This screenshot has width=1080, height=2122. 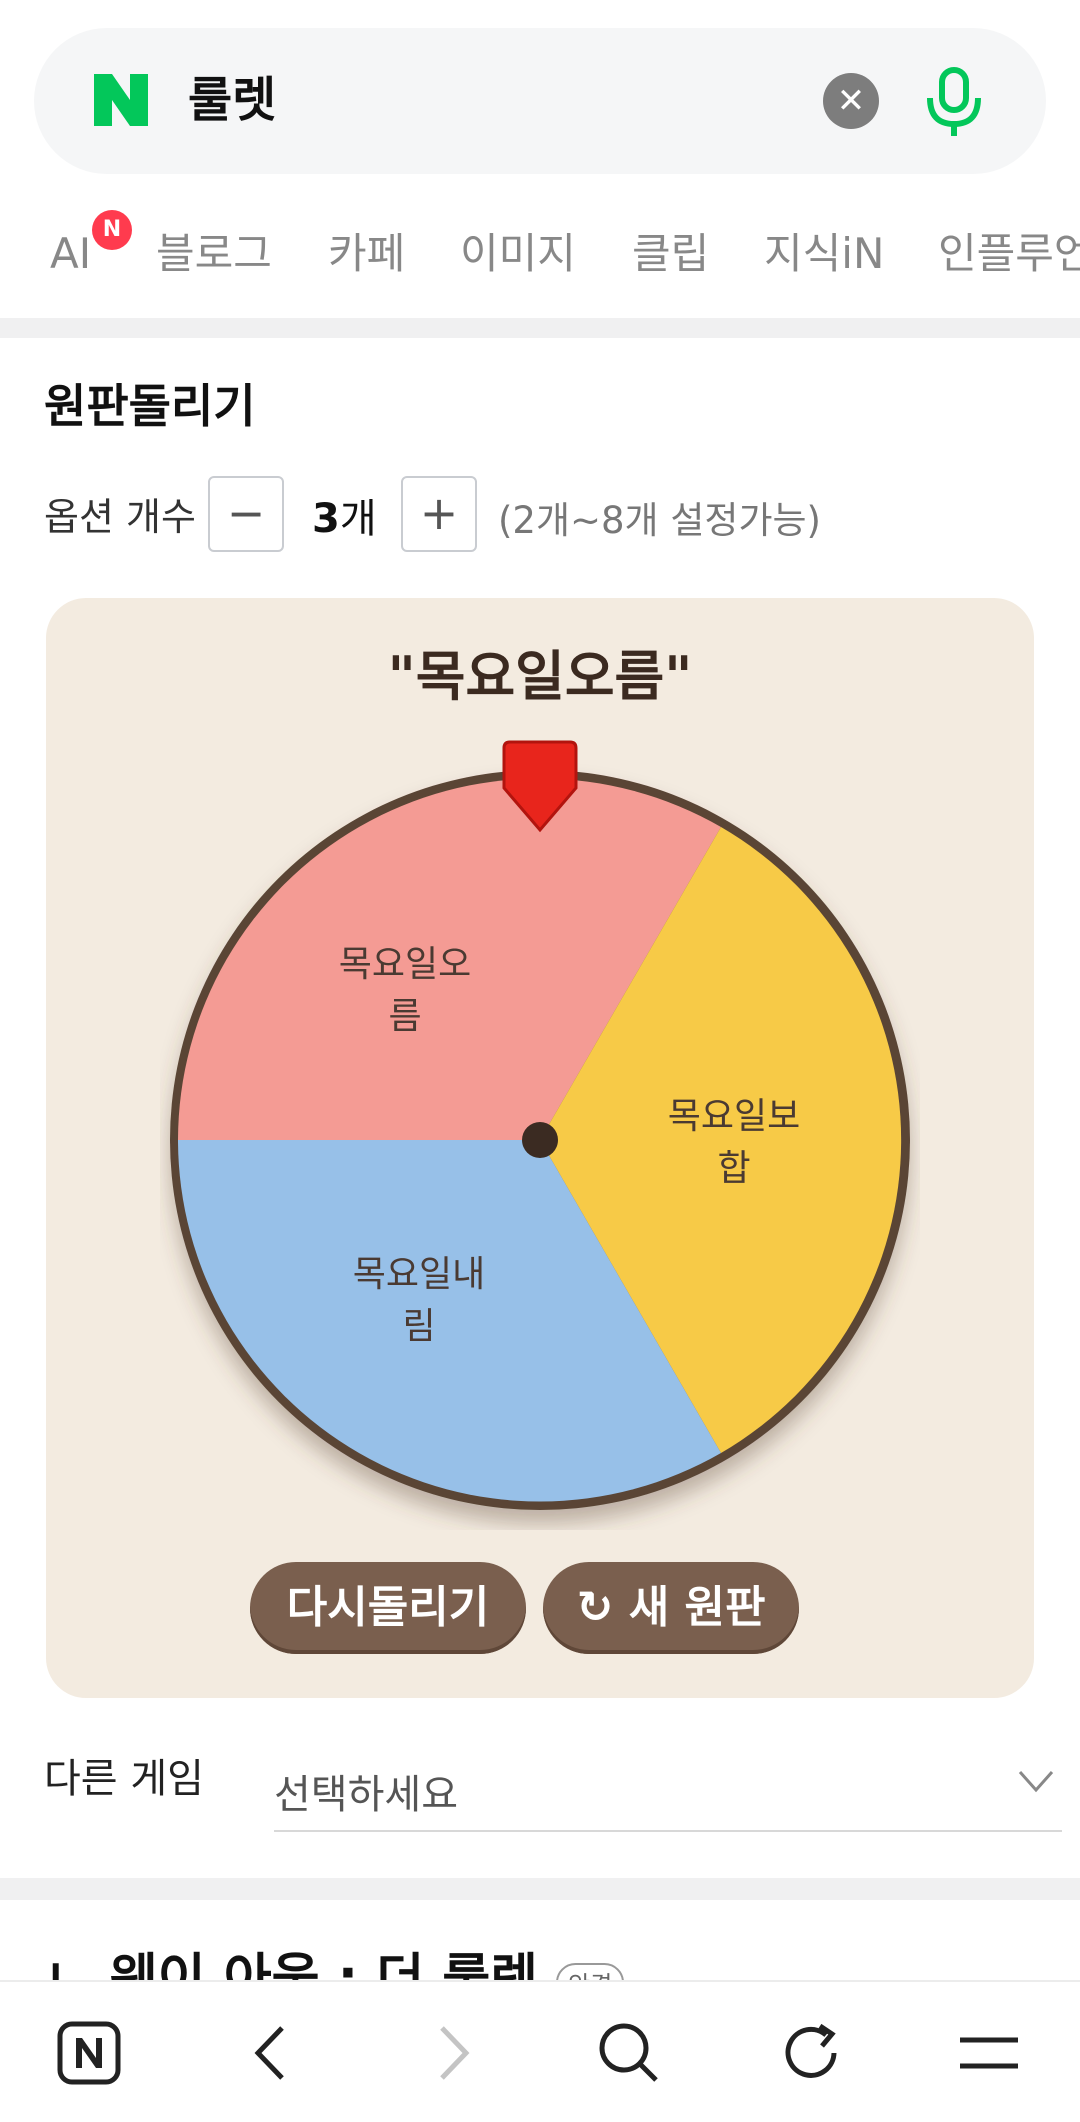 I want to click on tab-ai: AI, so click(x=70, y=254).